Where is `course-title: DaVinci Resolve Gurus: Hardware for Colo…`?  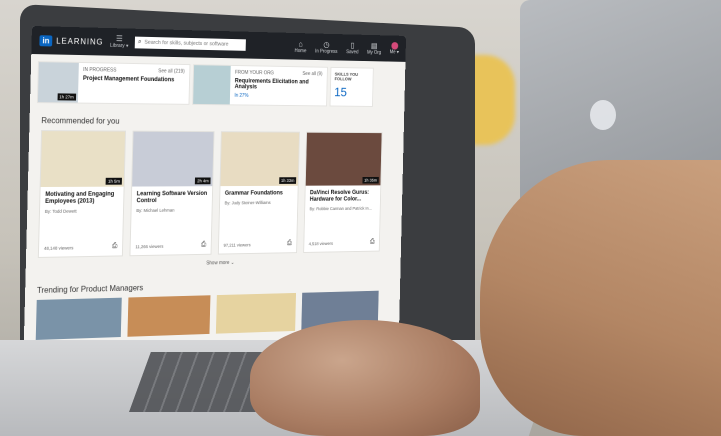
course-title: DaVinci Resolve Gurus: Hardware for Colo… is located at coordinates (339, 196).